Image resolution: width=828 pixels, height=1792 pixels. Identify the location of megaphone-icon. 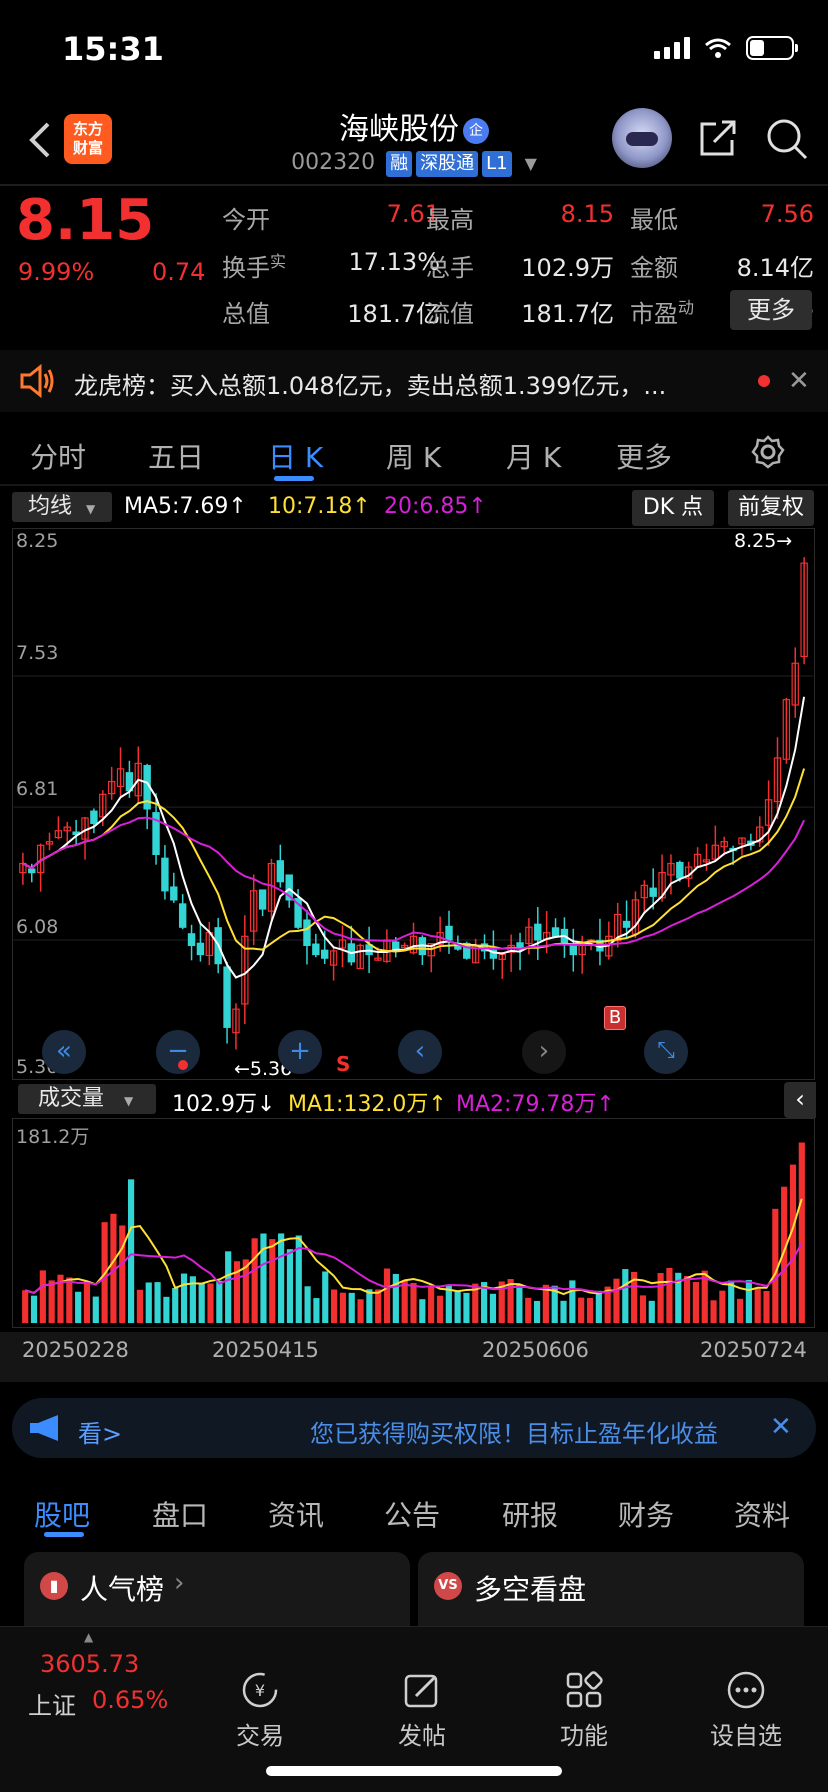
(44, 1428).